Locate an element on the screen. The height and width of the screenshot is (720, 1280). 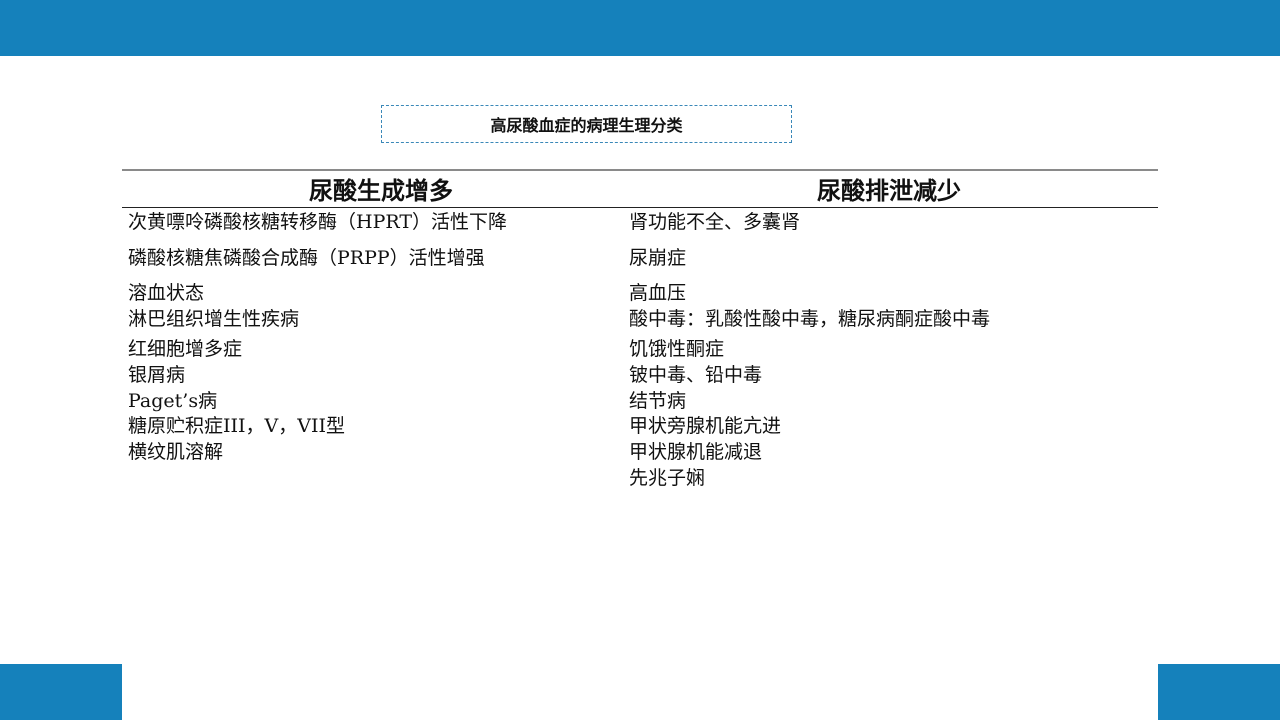
left-line: Paget’s病 is located at coordinates (173, 401).